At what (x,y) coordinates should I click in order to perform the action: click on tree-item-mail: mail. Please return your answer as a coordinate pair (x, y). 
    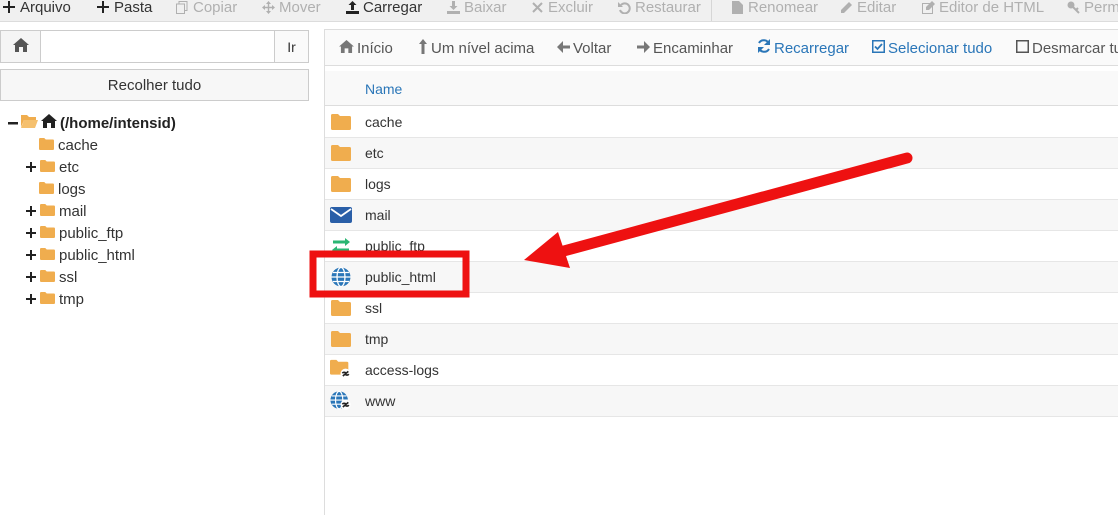
    Looking at the image, I should click on (56, 211).